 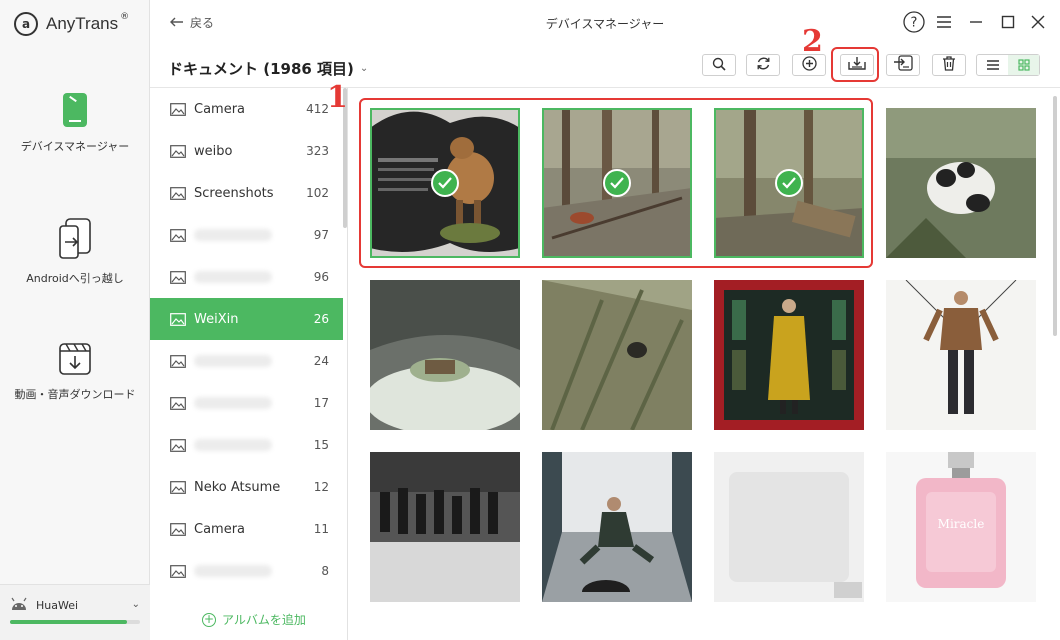 What do you see at coordinates (261, 69) in the screenshot?
I see `category-title: ドキュメント (1986 項目)` at bounding box center [261, 69].